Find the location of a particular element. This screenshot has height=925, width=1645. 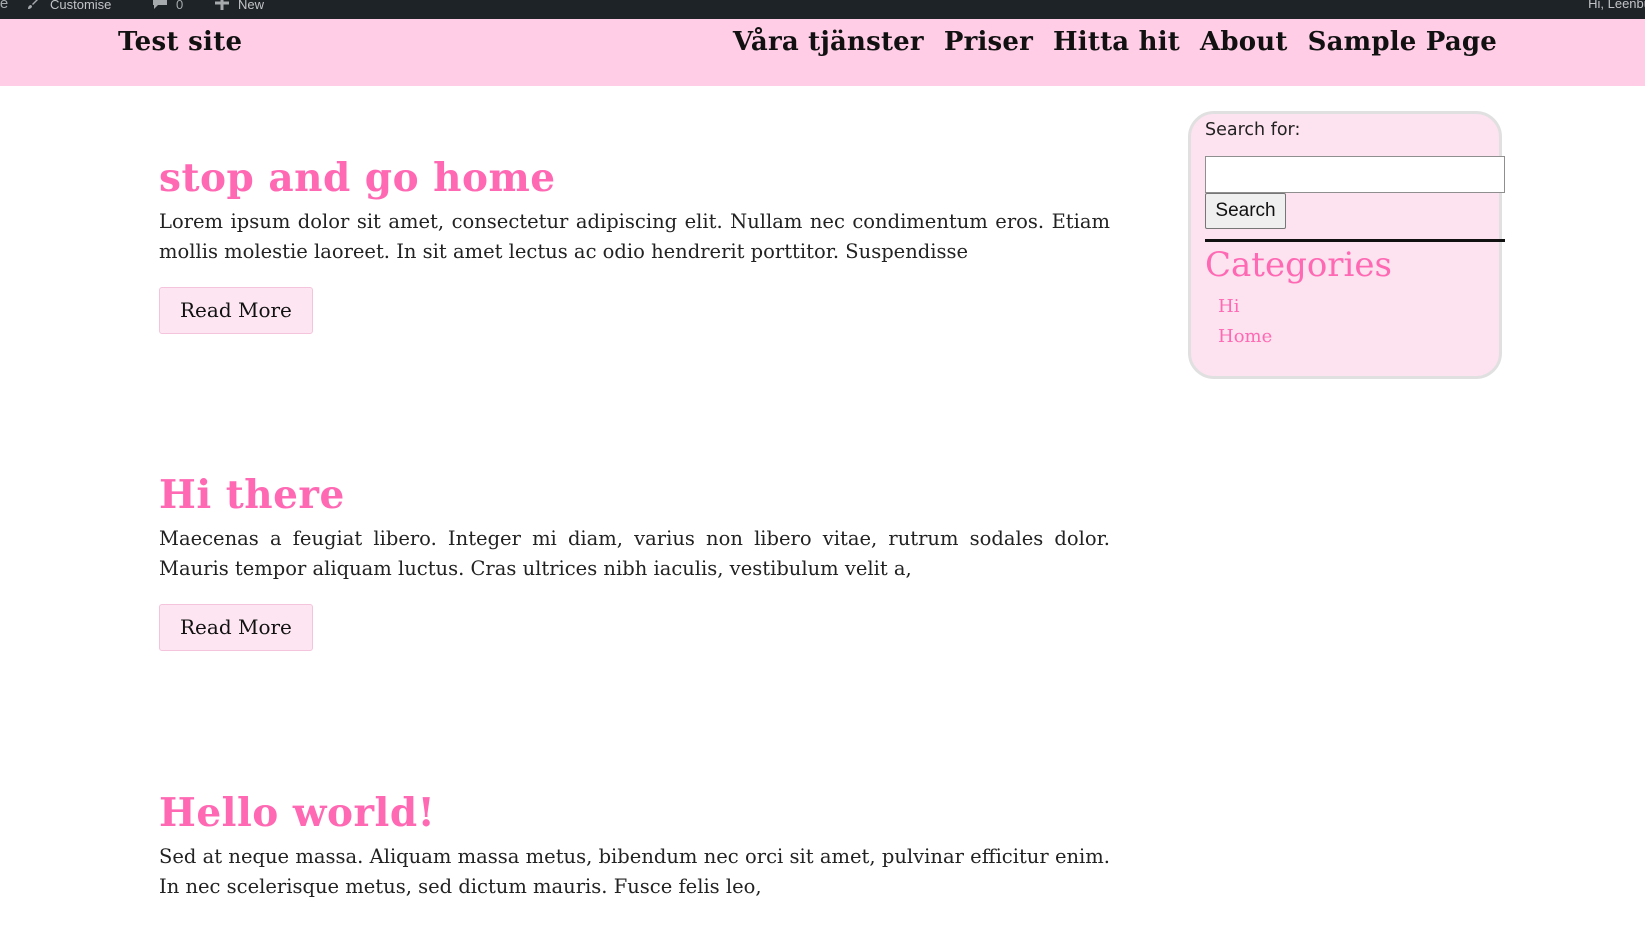

plus-icon is located at coordinates (222, 6).